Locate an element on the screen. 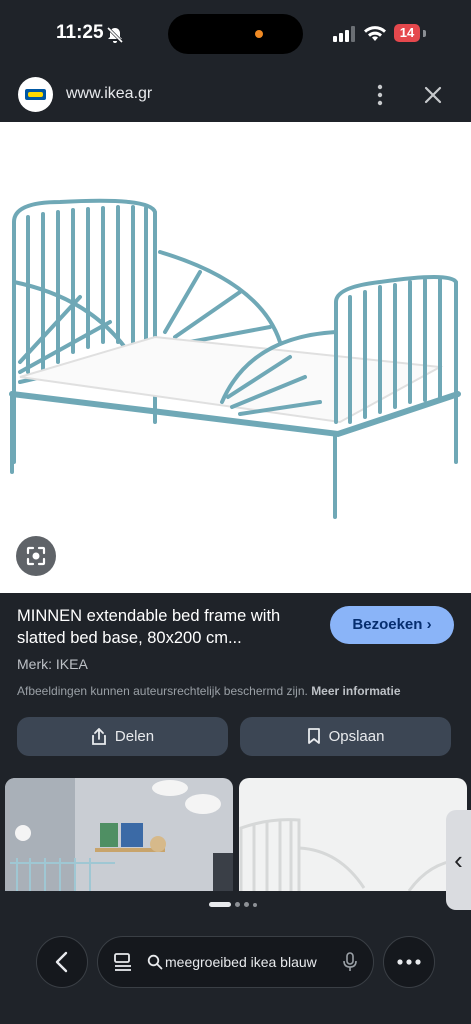 The height and width of the screenshot is (1024, 471). kids-room-image is located at coordinates (119, 834).